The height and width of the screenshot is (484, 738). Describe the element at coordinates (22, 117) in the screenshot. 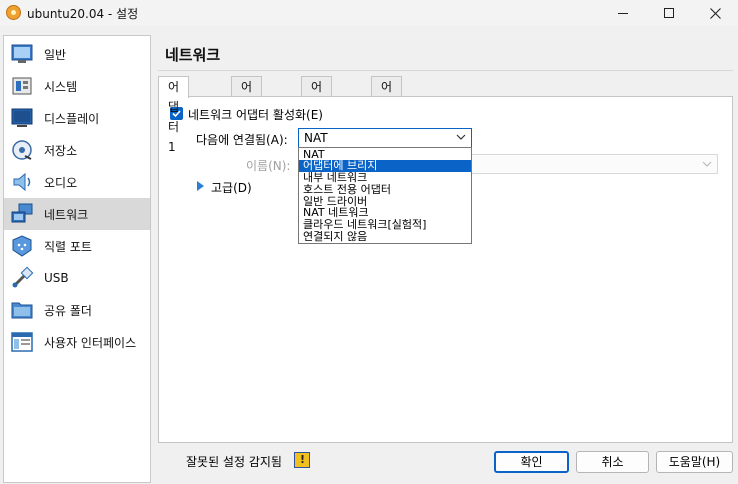

I see `display-icon` at that location.